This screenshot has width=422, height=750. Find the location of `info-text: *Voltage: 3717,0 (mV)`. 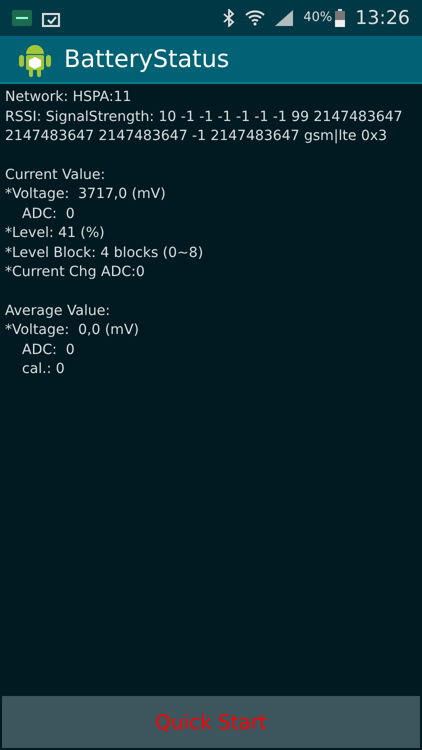

info-text: *Voltage: 3717,0 (mV) is located at coordinates (86, 194).